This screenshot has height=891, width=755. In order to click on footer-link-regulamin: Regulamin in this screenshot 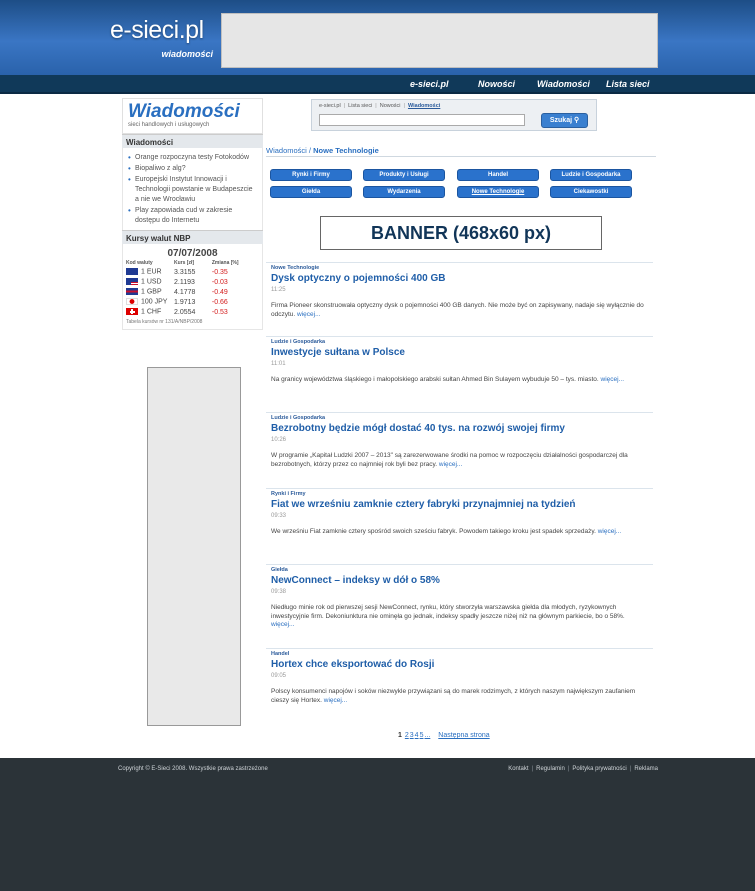, I will do `click(550, 769)`.